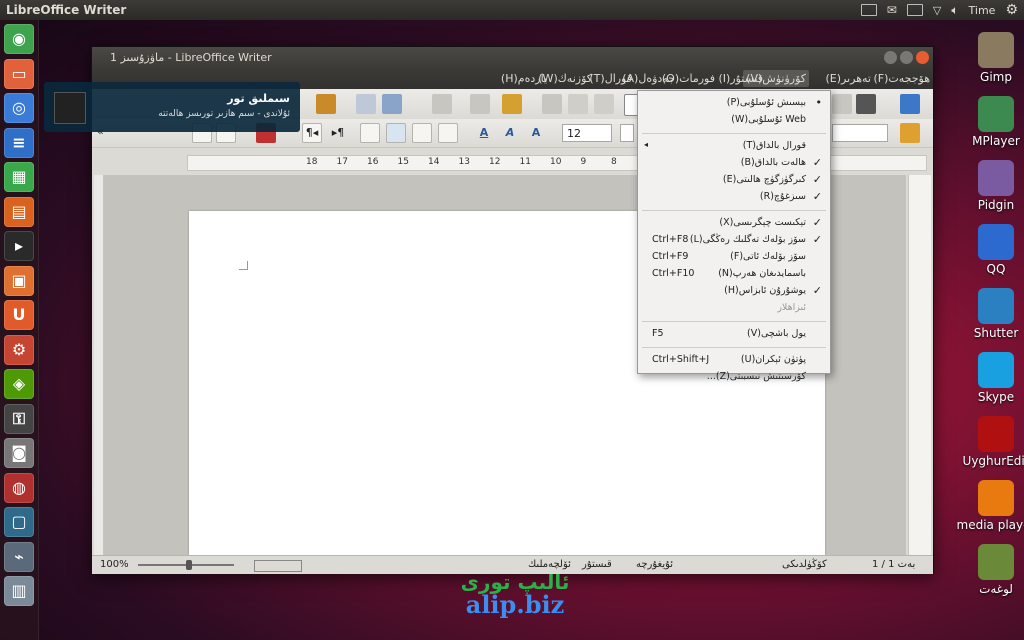 The image size is (1024, 640). What do you see at coordinates (734, 334) in the screenshot?
I see `view-menu-item: يول باشچى(V) F5` at bounding box center [734, 334].